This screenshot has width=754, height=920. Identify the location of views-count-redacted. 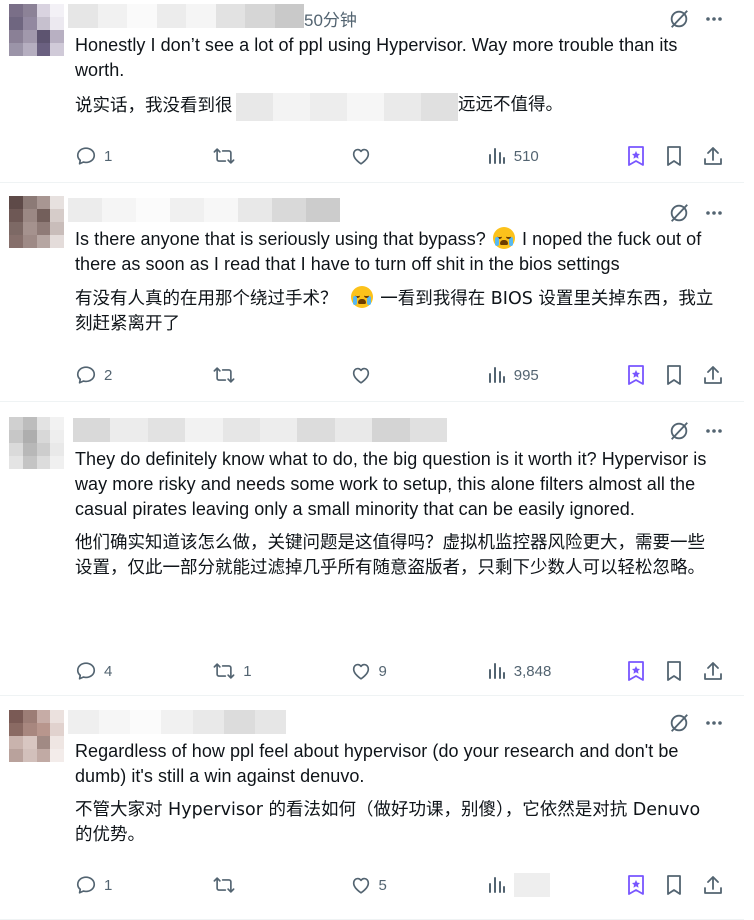
(531, 885).